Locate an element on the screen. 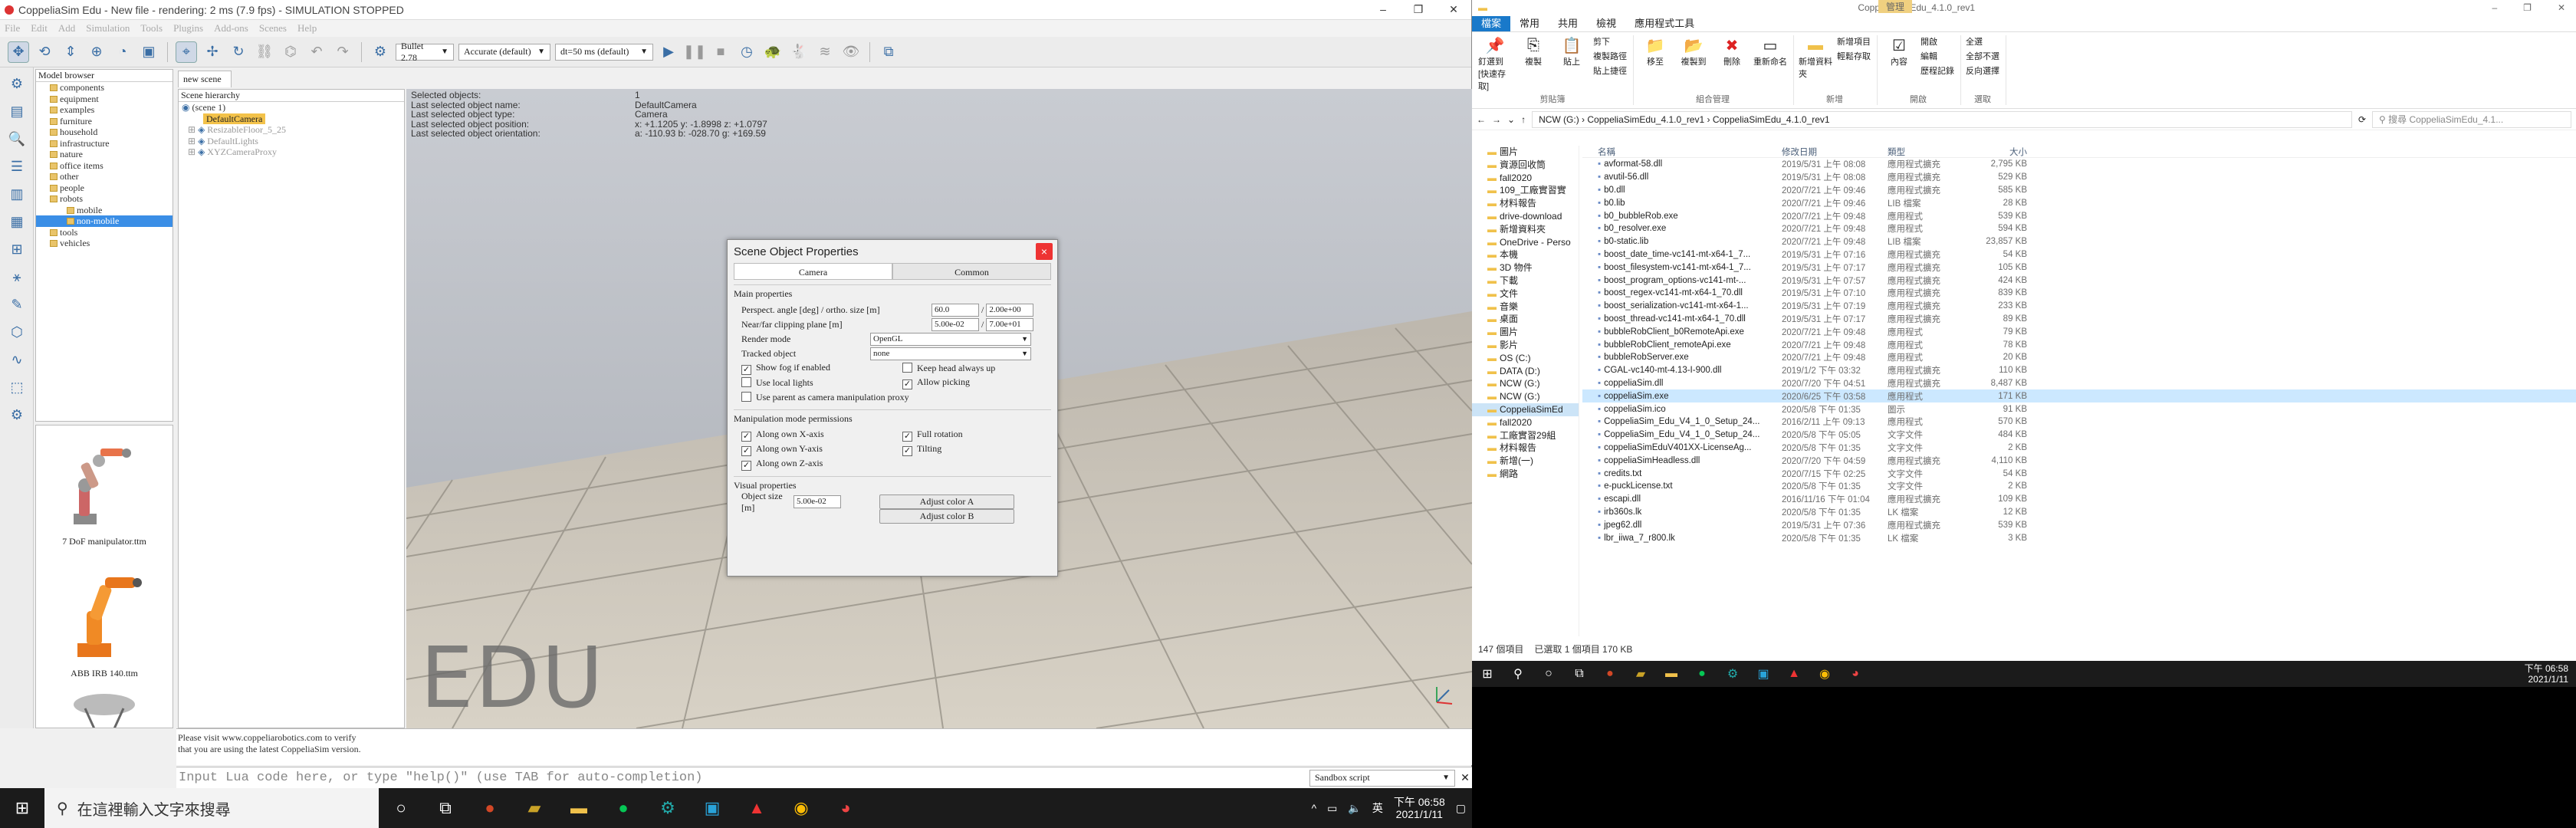 Image resolution: width=2576 pixels, height=828 pixels. settings-icon: ⚙ is located at coordinates (668, 808).